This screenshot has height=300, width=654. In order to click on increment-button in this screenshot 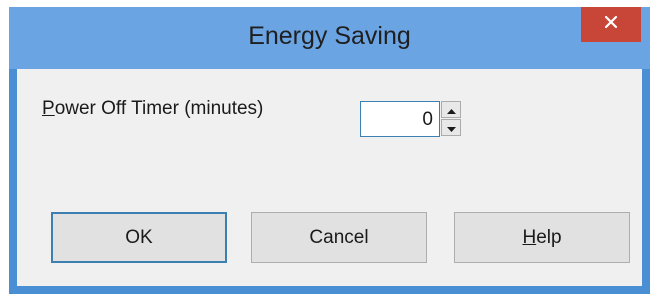, I will do `click(451, 109)`.